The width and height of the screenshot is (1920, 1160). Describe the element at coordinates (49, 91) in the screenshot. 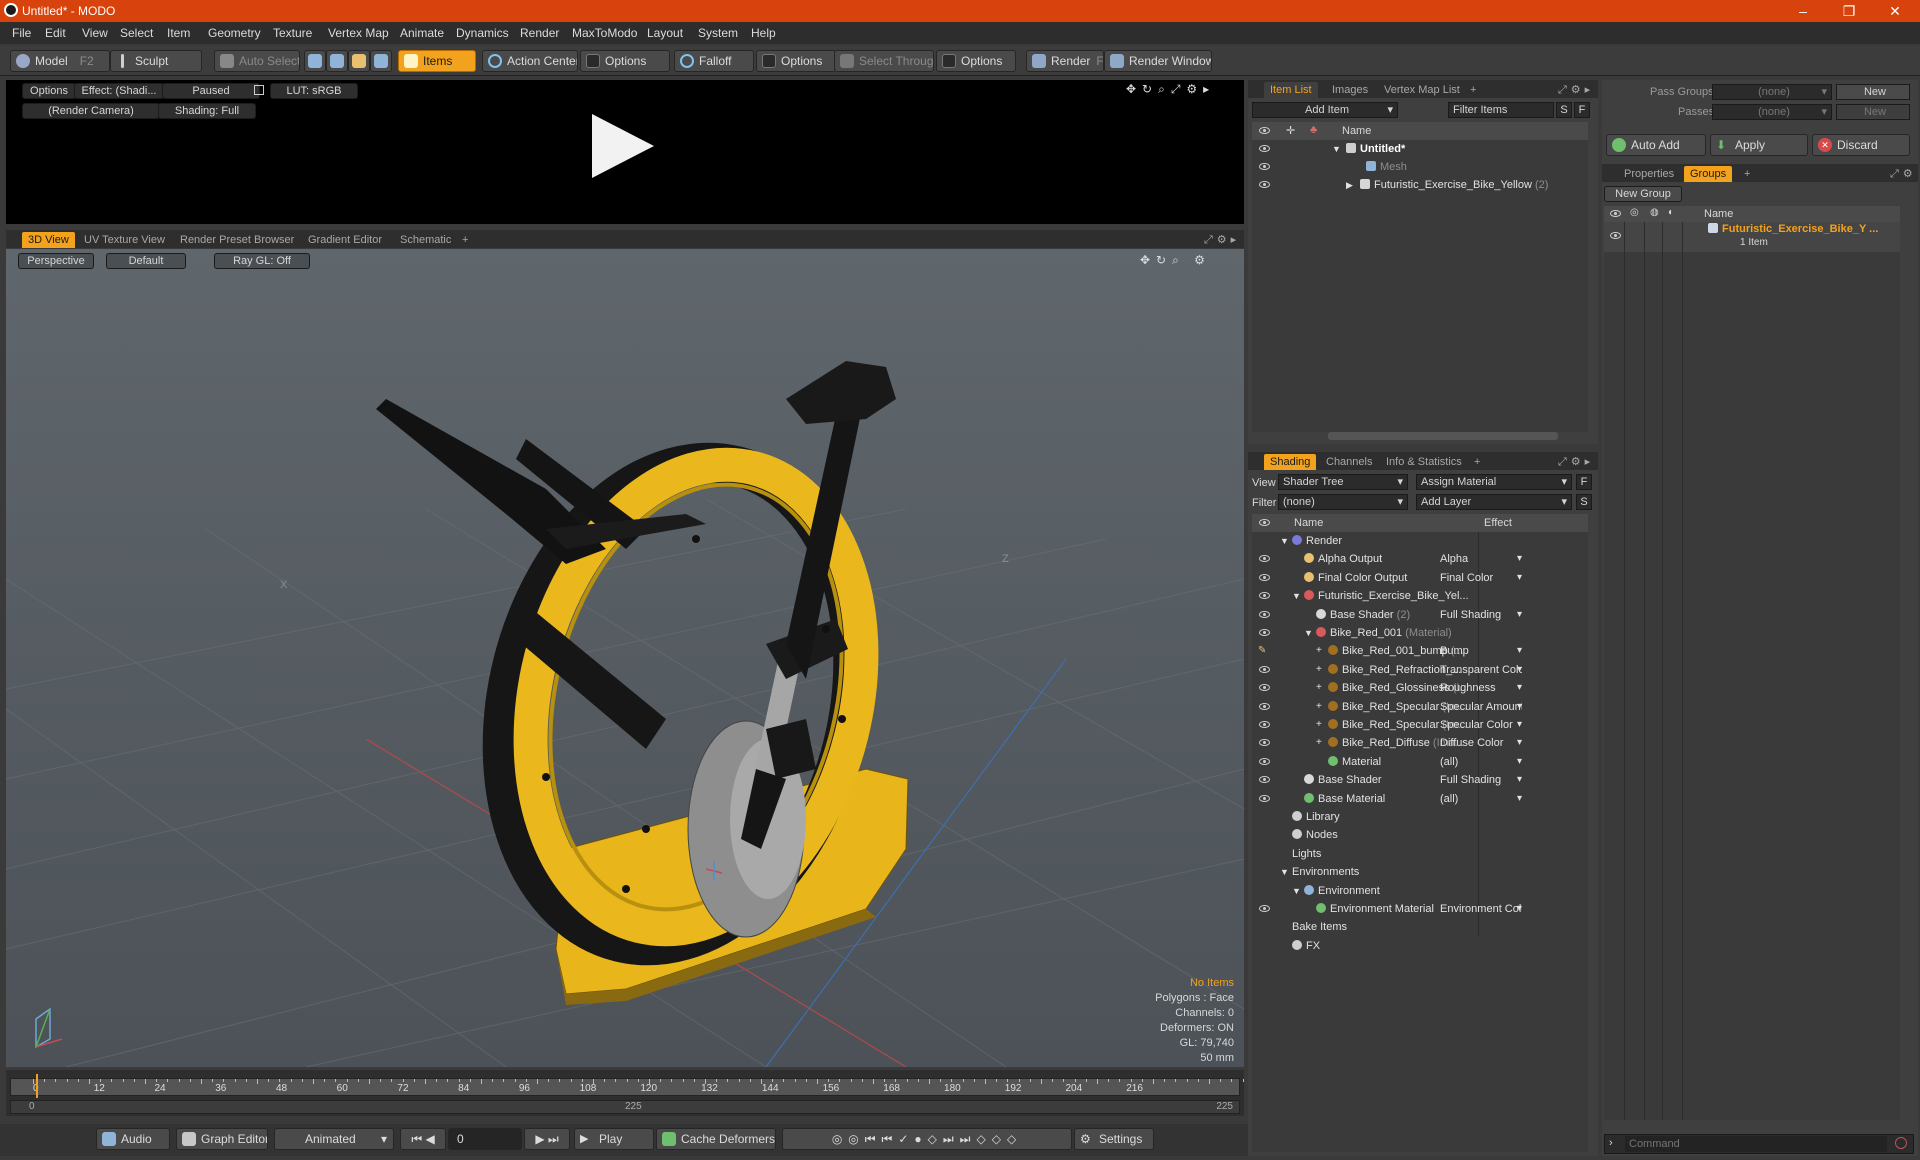

I see `preview-options-button: Options` at that location.